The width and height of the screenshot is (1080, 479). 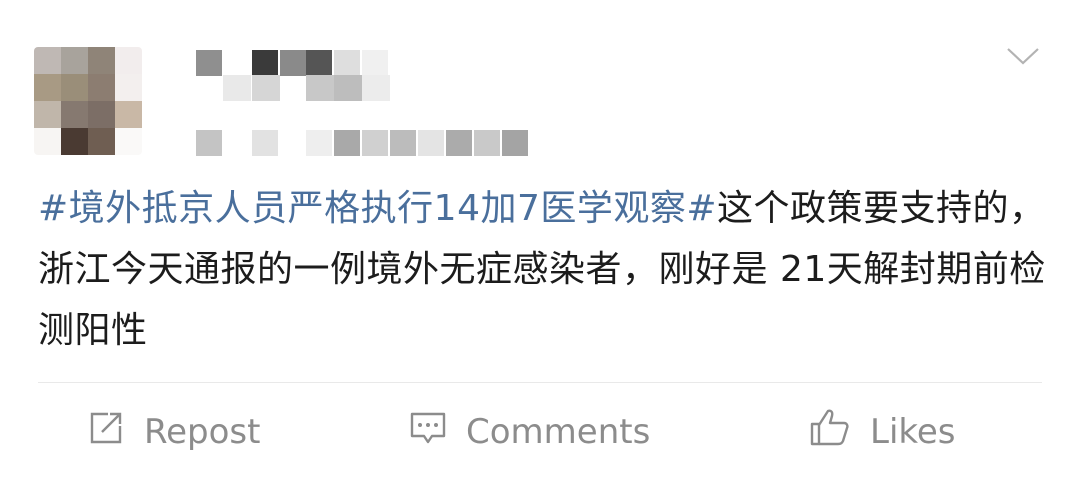 I want to click on repost-icon, so click(x=106, y=432).